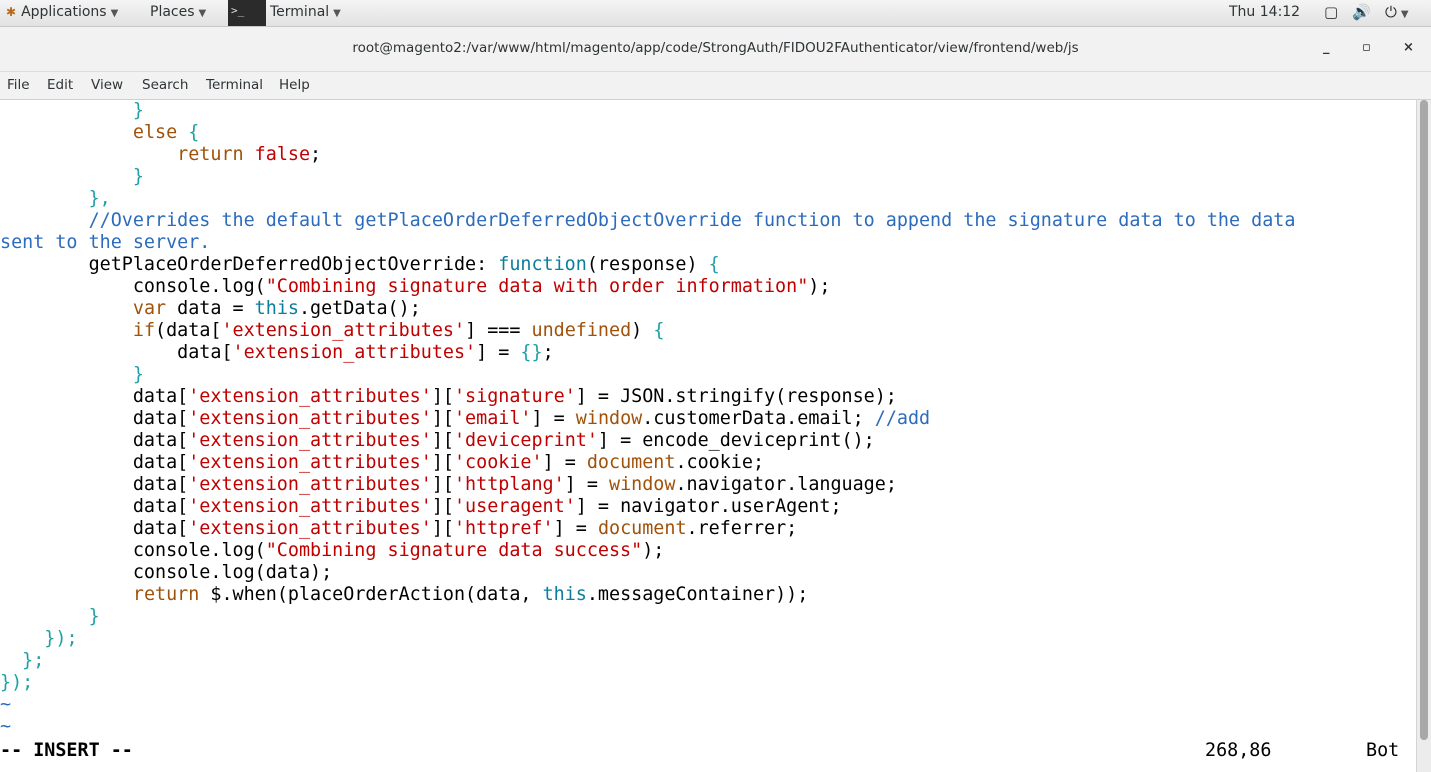 The image size is (1431, 772). I want to click on window-overview-icon: ▢, so click(1331, 13).